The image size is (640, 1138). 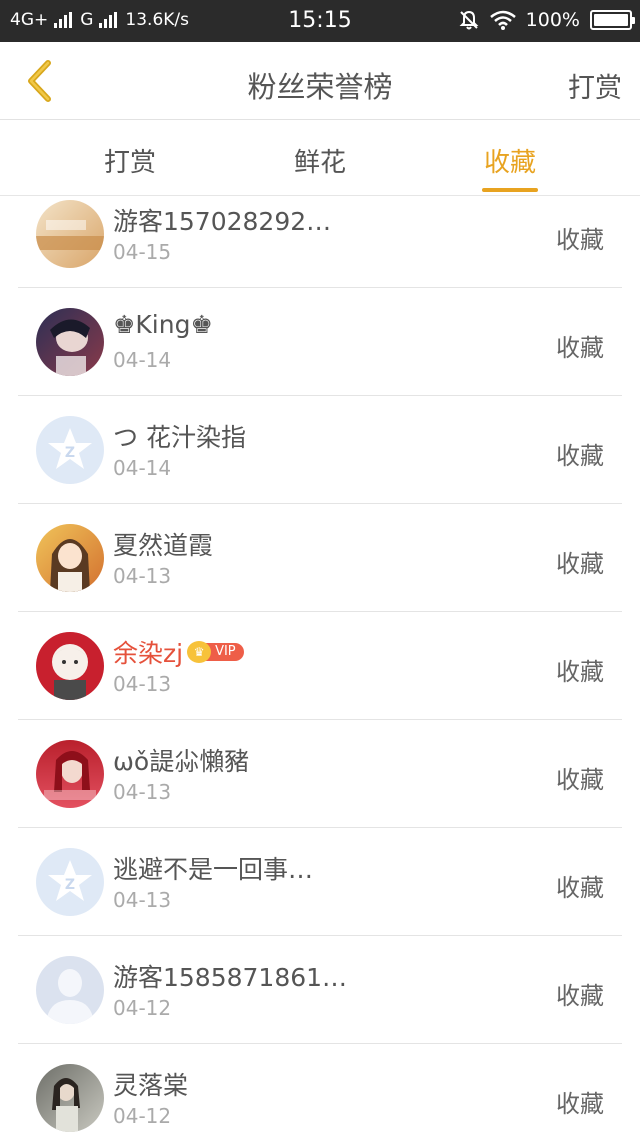 I want to click on tab-bar: 打赏 鲜花 收藏, so click(x=320, y=158).